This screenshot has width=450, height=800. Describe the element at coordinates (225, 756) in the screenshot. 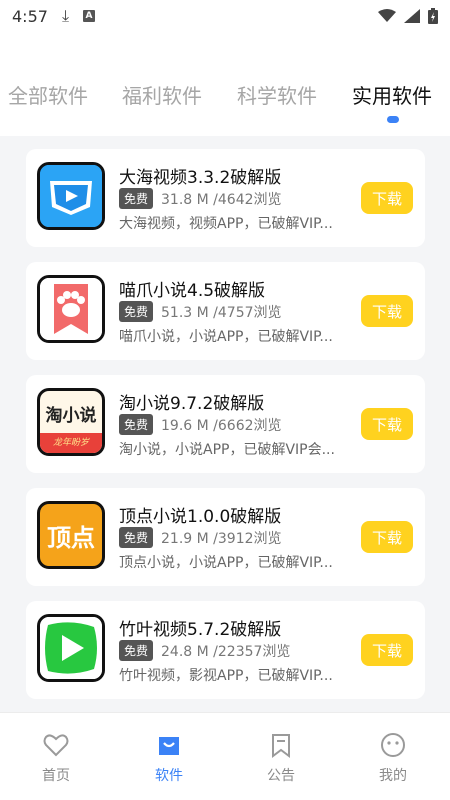

I see `bottom-nav: 首页 软件 公告 我的` at that location.